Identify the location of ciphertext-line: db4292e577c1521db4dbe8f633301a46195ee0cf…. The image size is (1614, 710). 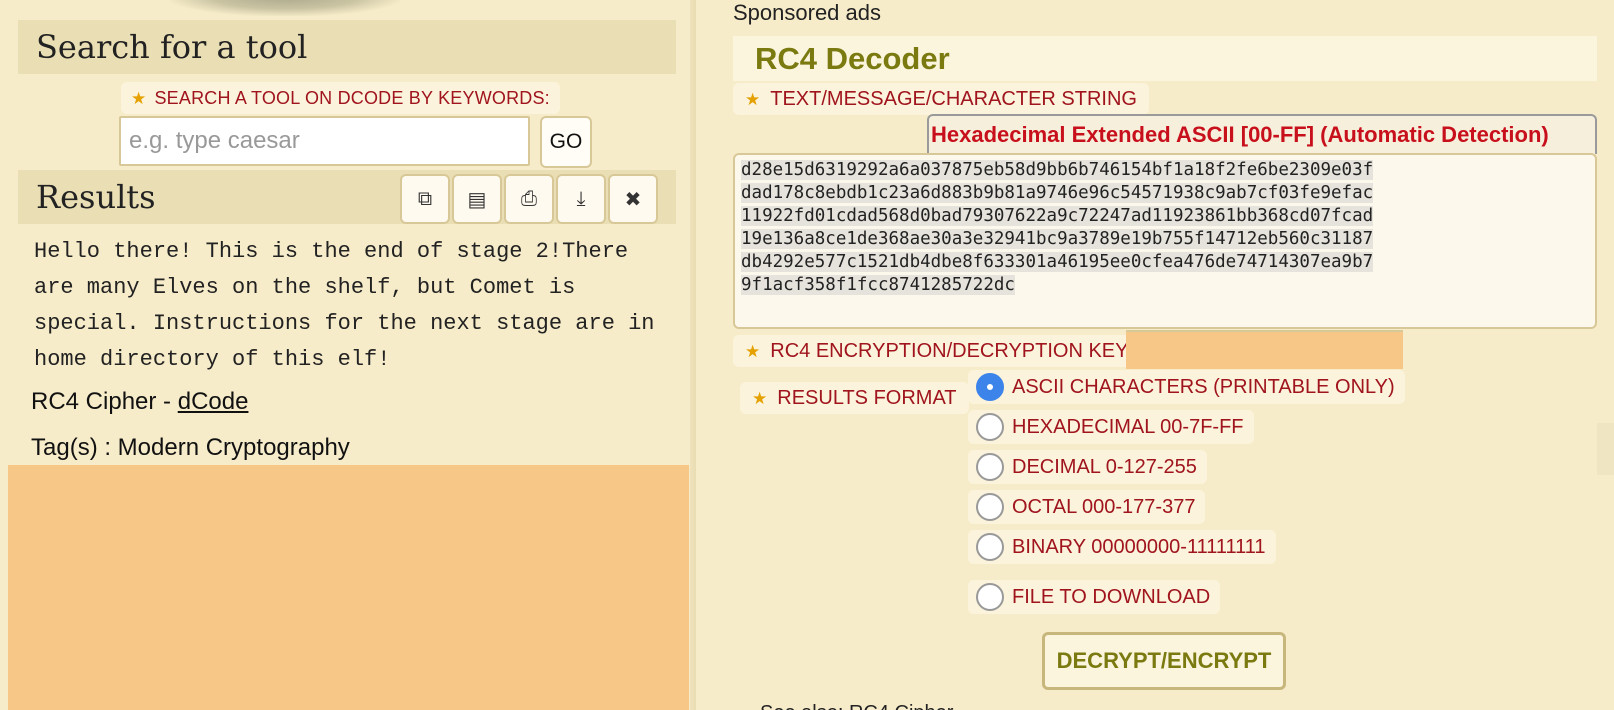
(1057, 262).